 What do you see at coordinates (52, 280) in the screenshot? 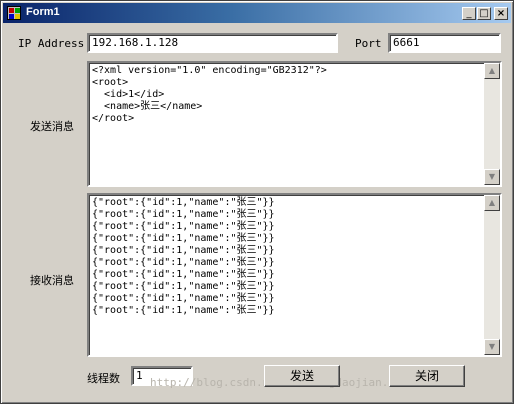
I see `receive-message-label: 接收消息` at bounding box center [52, 280].